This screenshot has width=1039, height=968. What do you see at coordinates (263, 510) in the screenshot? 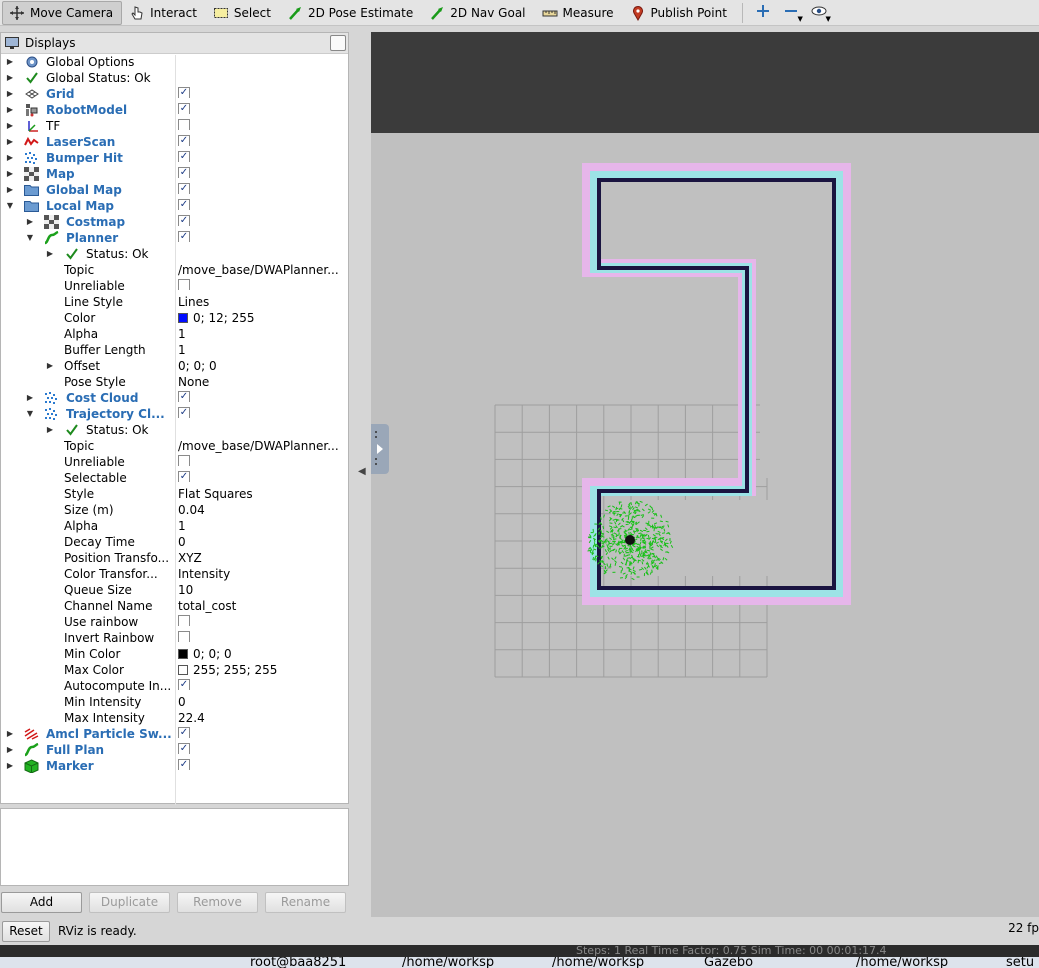
I see `display-value: 0.04` at bounding box center [263, 510].